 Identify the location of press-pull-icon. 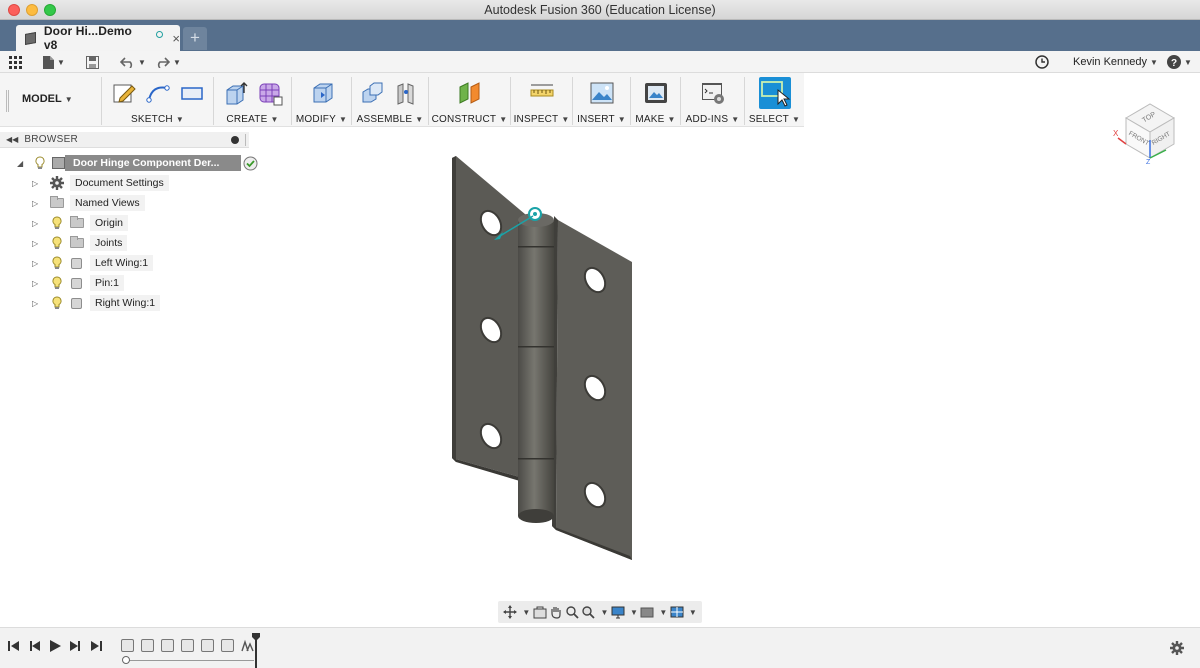
(322, 93).